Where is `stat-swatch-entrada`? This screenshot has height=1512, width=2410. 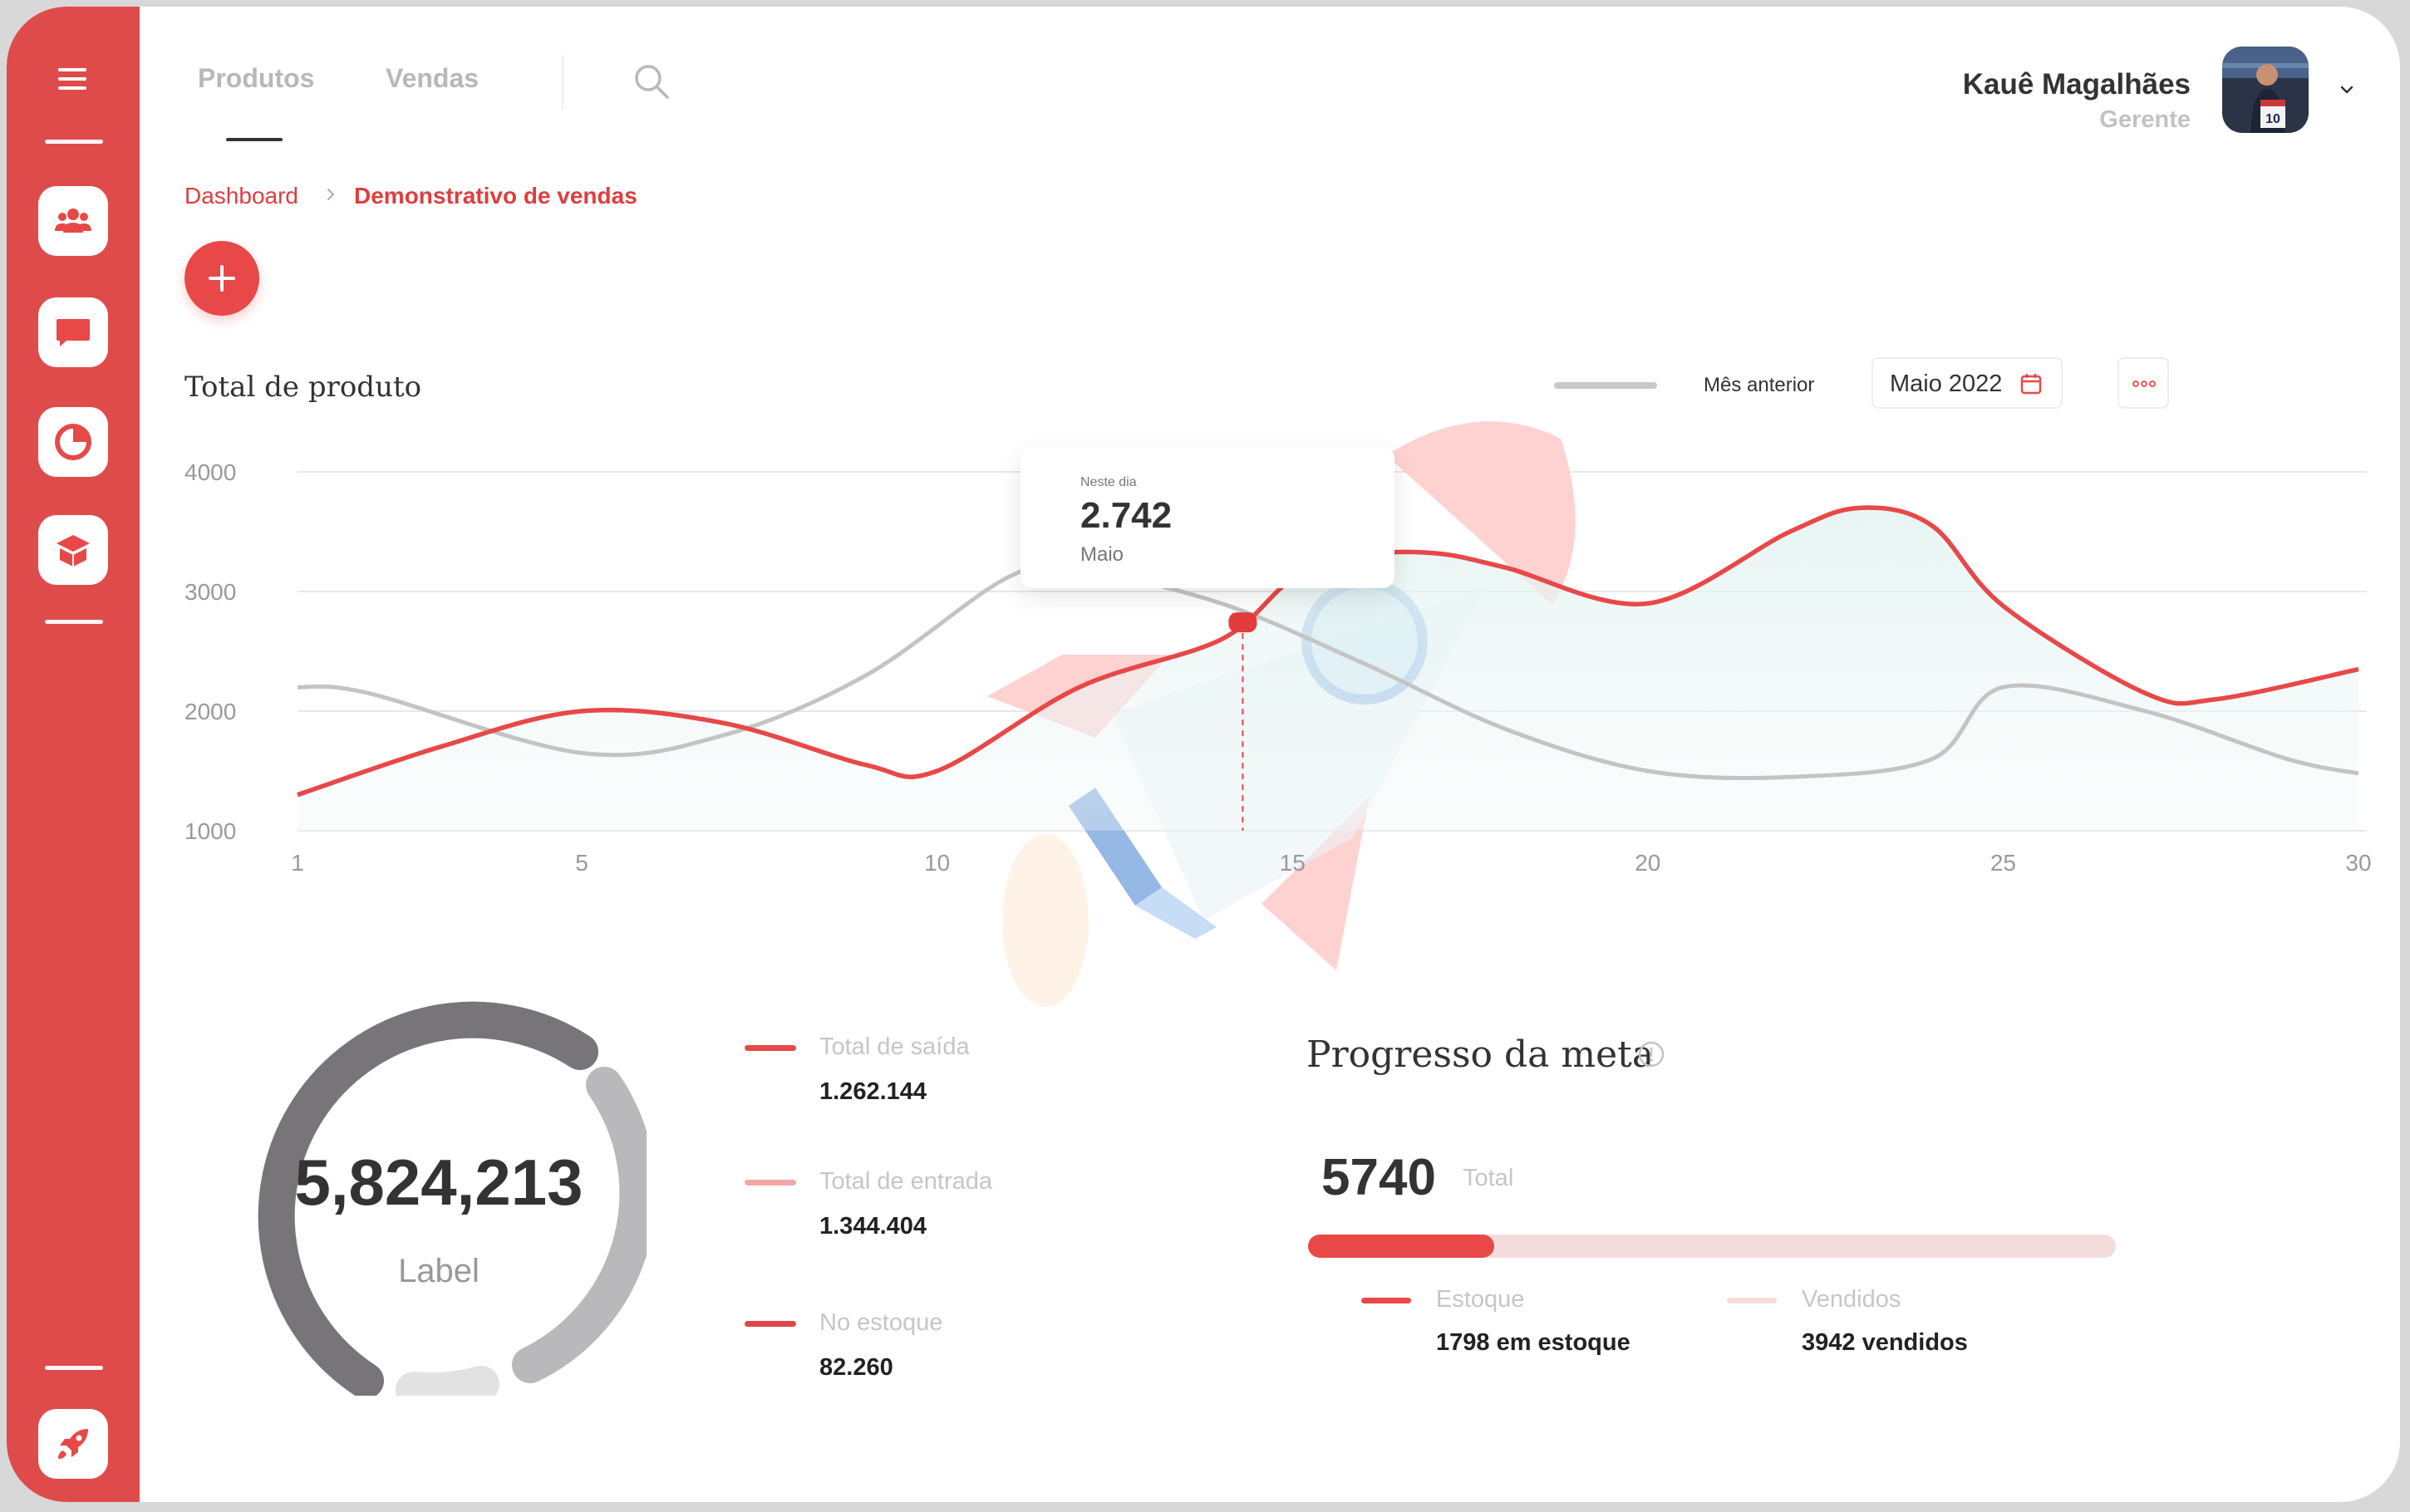 stat-swatch-entrada is located at coordinates (770, 1183).